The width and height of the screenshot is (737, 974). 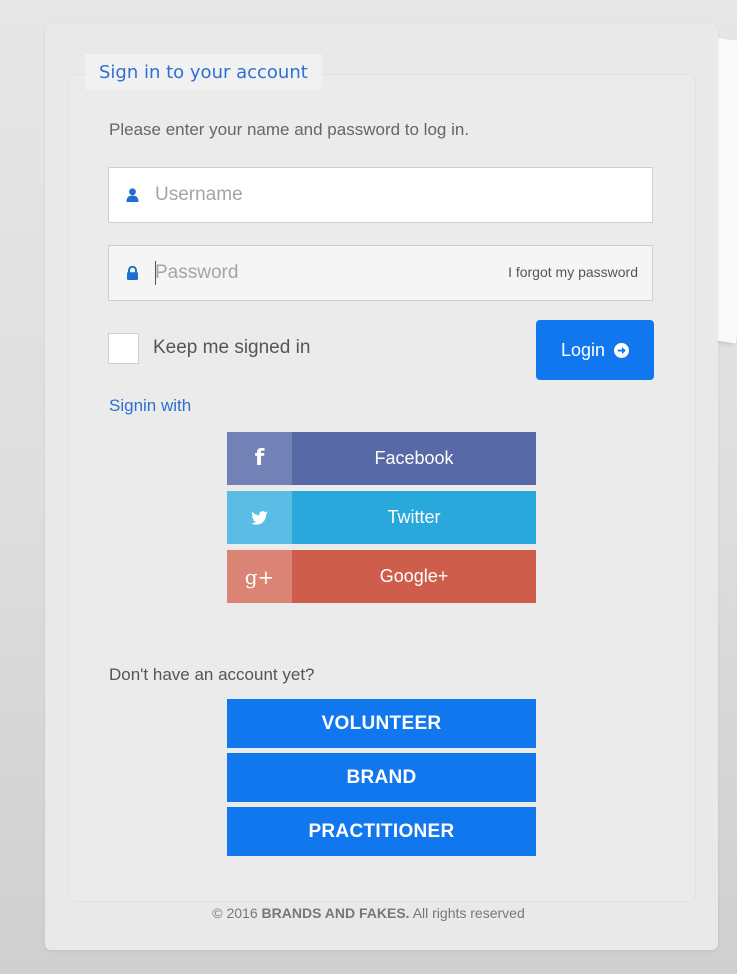 What do you see at coordinates (381, 777) in the screenshot?
I see `brand-button: BRAND` at bounding box center [381, 777].